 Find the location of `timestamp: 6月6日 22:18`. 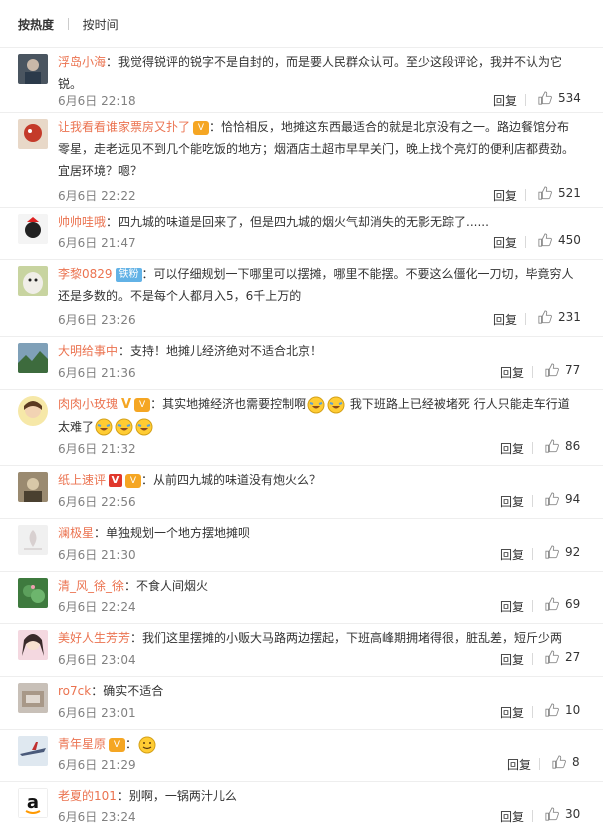

timestamp: 6月6日 22:18 is located at coordinates (97, 101).